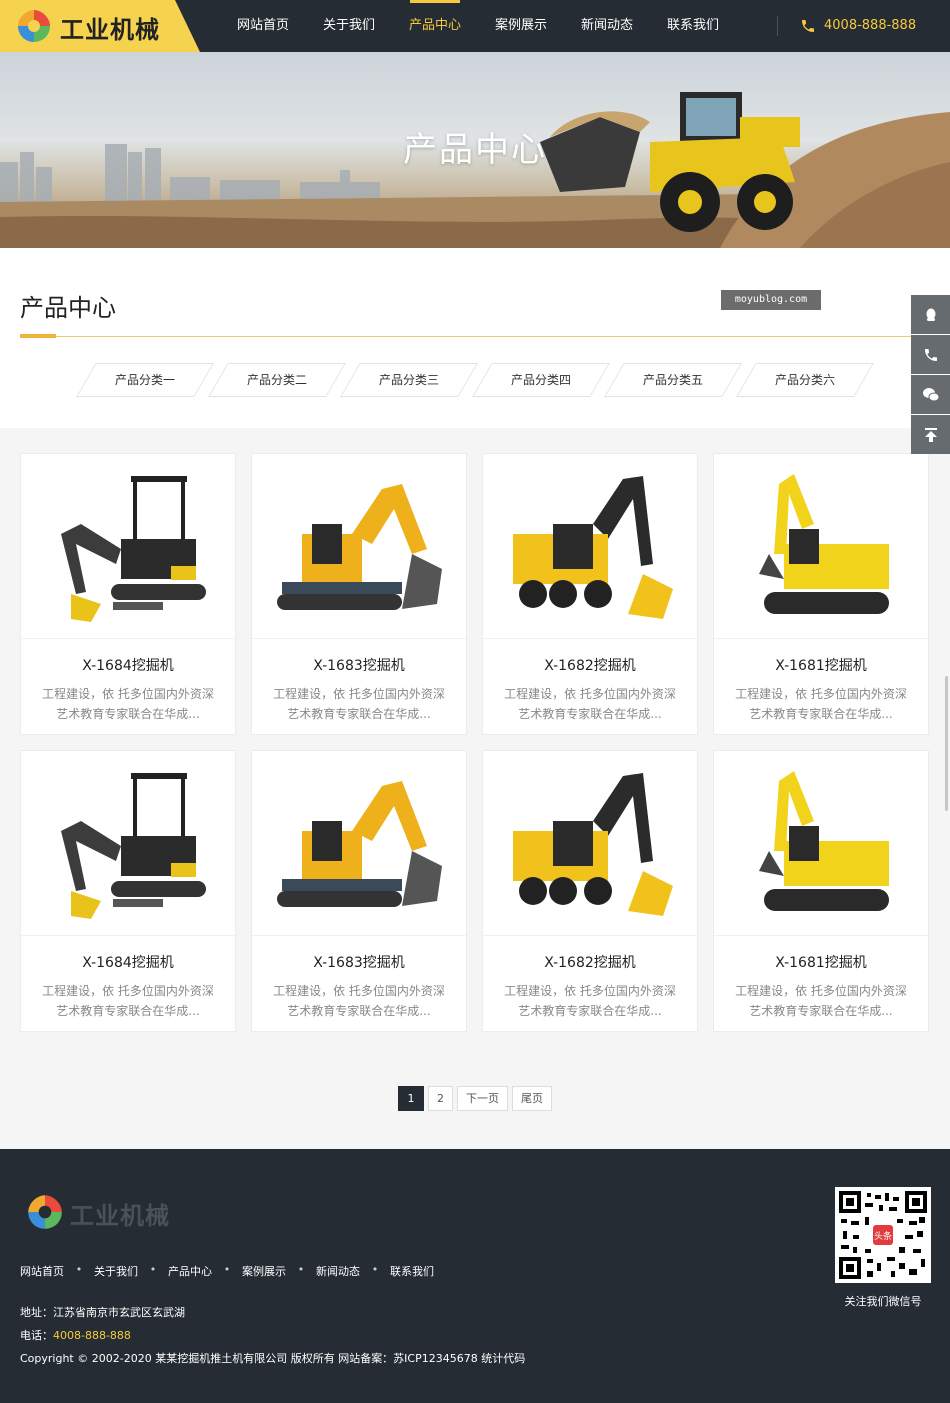 The width and height of the screenshot is (950, 1403). Describe the element at coordinates (272, 1312) in the screenshot. I see `footer-address: 地址：江苏省南京市玄武区玄武湖` at that location.